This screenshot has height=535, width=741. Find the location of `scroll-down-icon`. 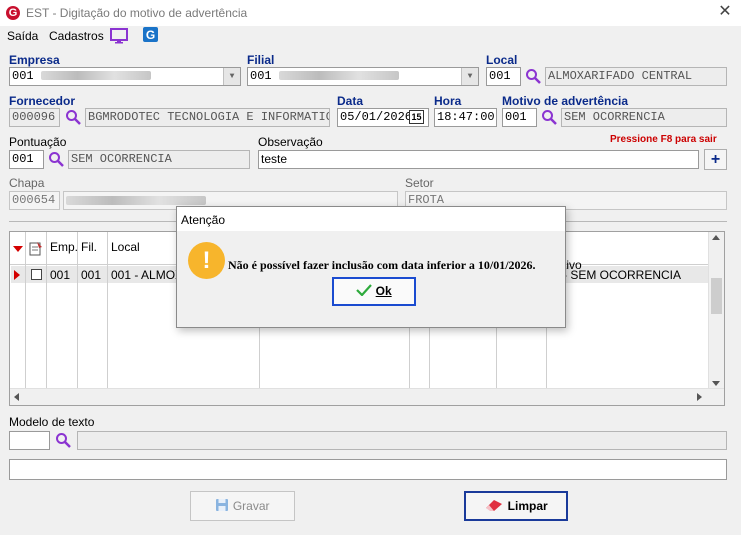

scroll-down-icon is located at coordinates (716, 383).